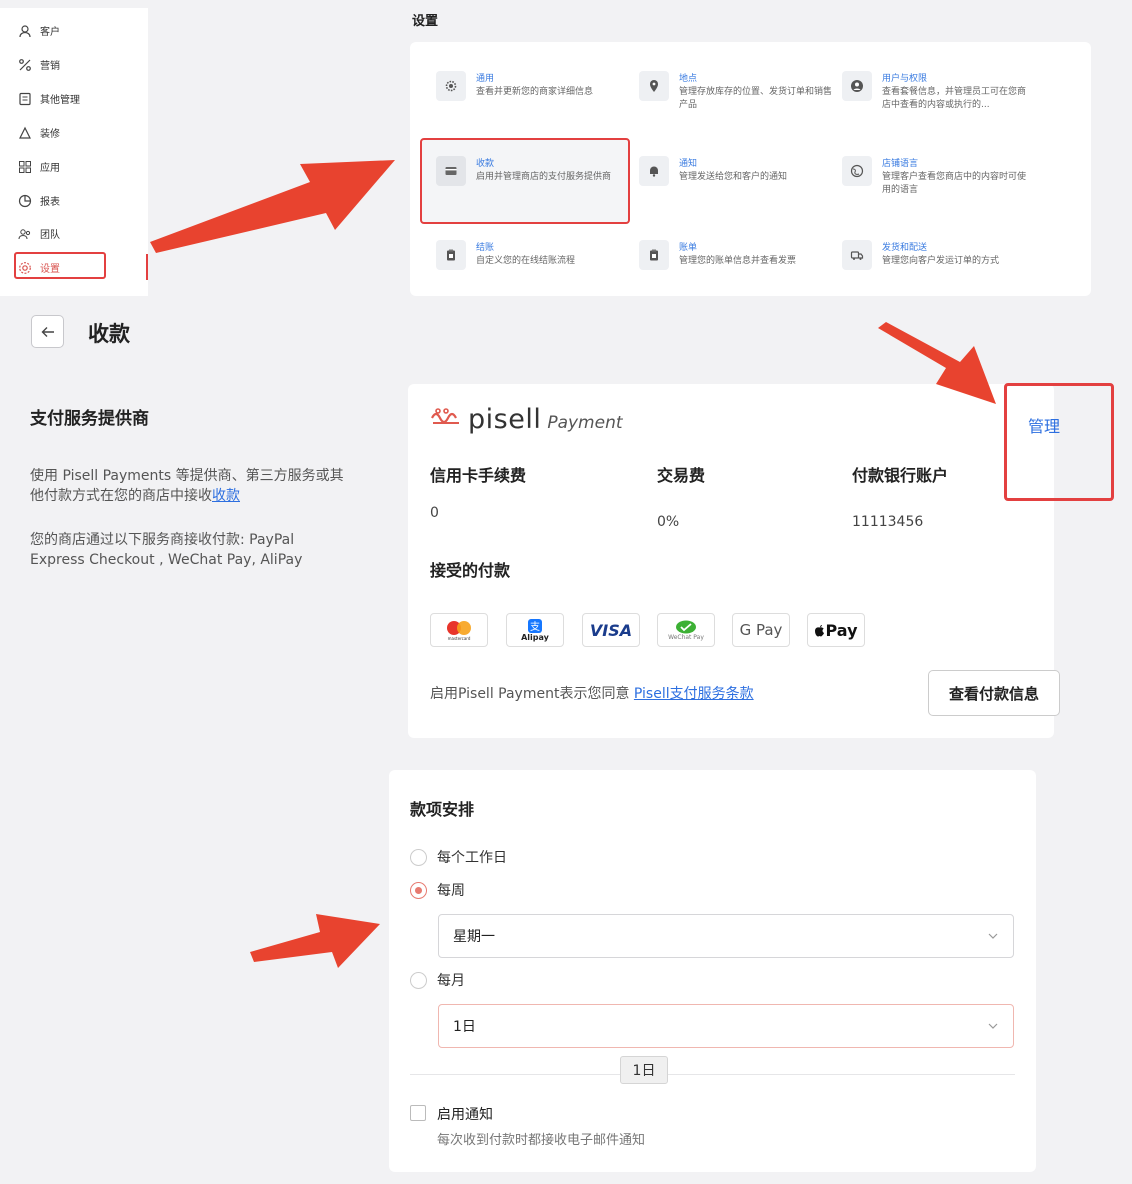  What do you see at coordinates (25, 64) in the screenshot?
I see `percent-icon` at bounding box center [25, 64].